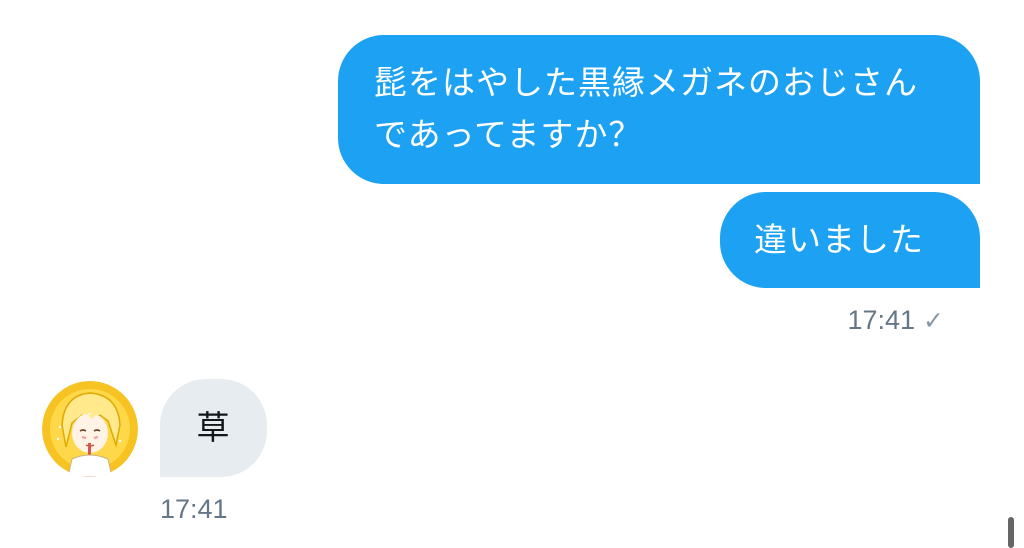  What do you see at coordinates (933, 321) in the screenshot?
I see `checkmark-icon: ✓` at bounding box center [933, 321].